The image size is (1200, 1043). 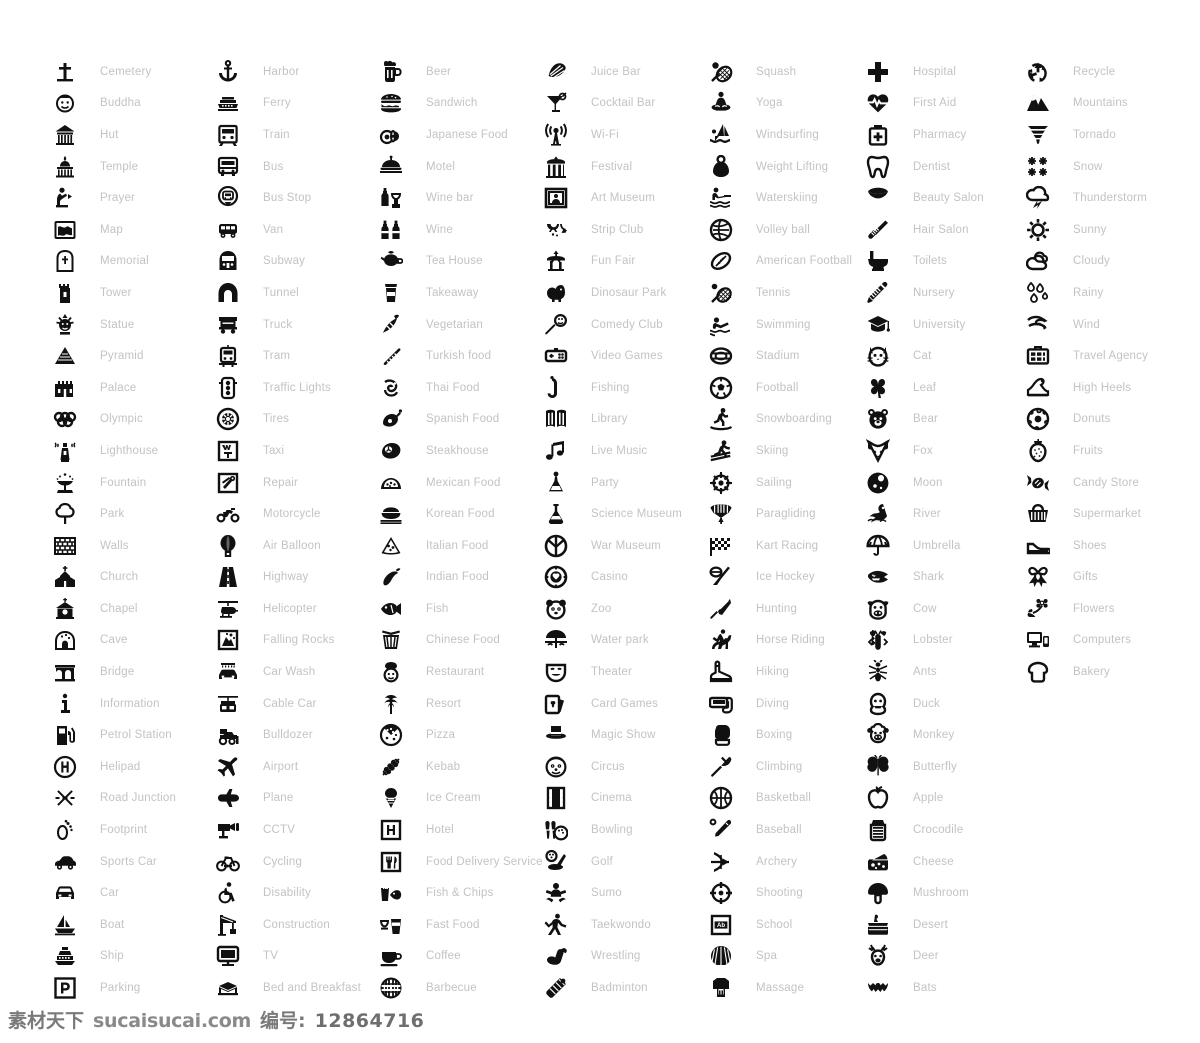 What do you see at coordinates (945, 957) in the screenshot?
I see `icon-list-item: Deer` at bounding box center [945, 957].